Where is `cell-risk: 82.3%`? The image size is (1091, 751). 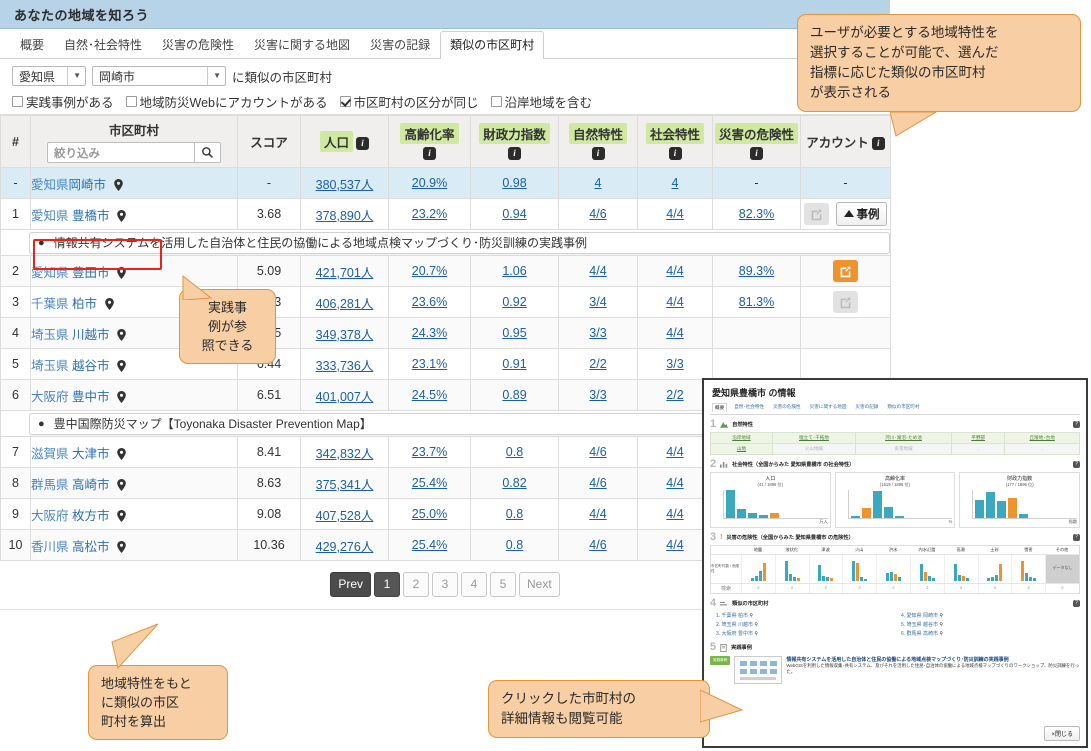
cell-risk: 82.3% is located at coordinates (756, 214).